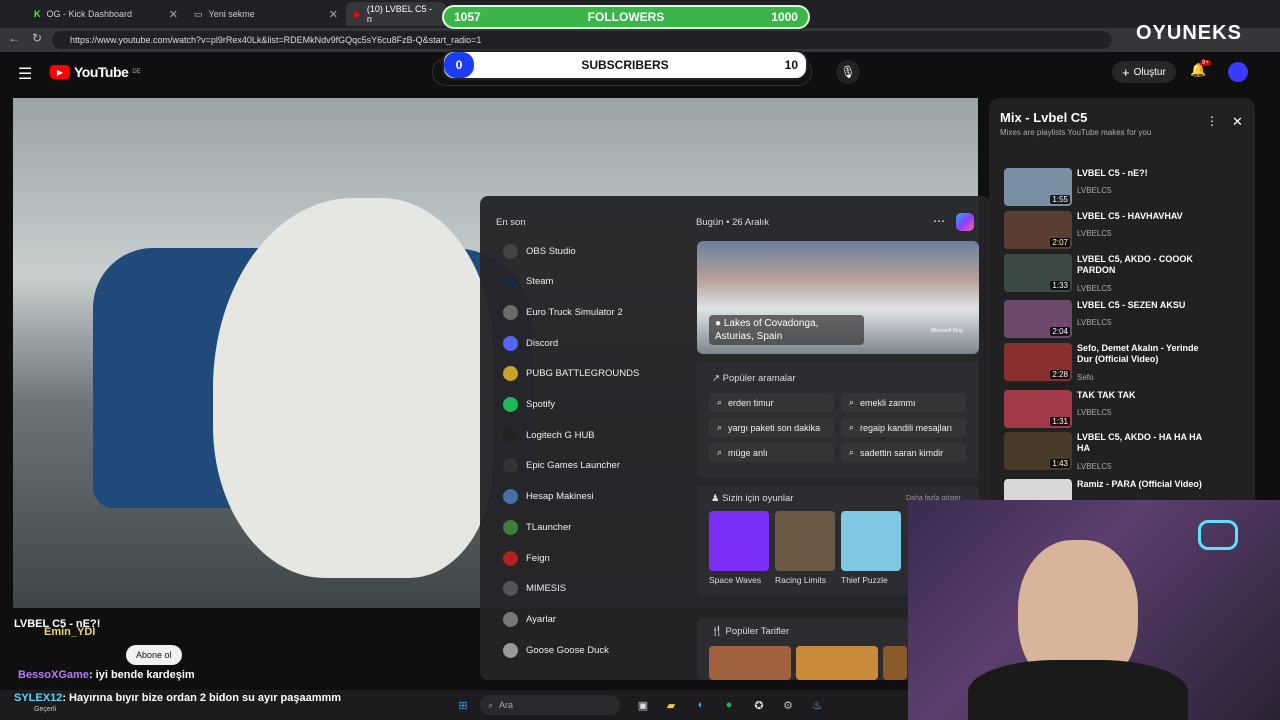 The image size is (1280, 720). I want to click on start-app-item: PUBG BATTLEGROUNDS, so click(571, 374).